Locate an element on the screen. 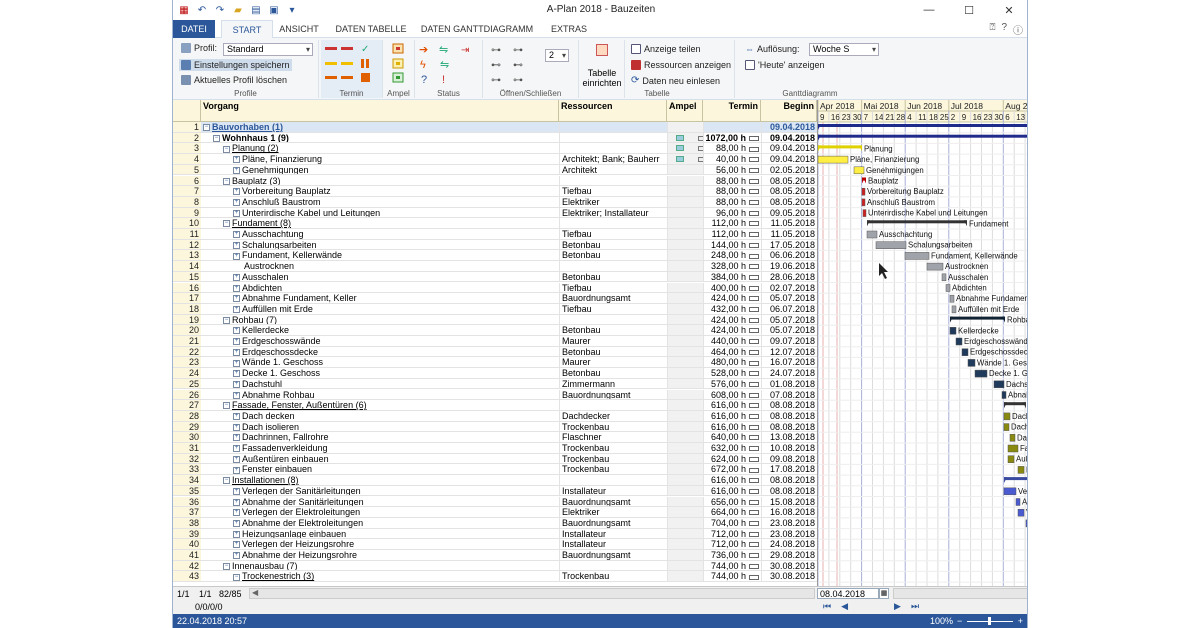 This screenshot has height=628, width=1200. open-level-select: 2 is located at coordinates (557, 55).